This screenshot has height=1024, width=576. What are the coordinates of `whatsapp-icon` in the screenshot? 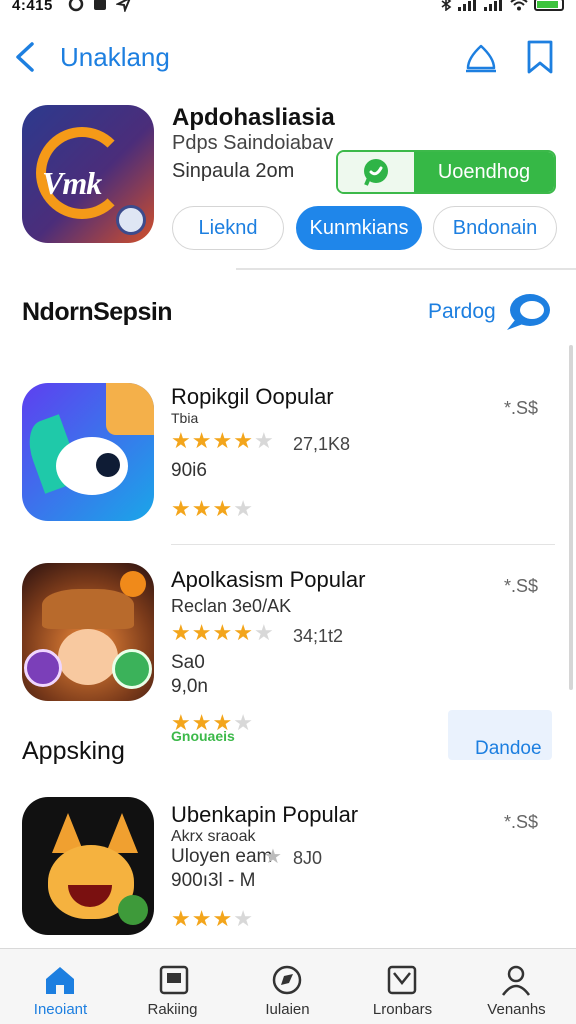 It's located at (376, 172).